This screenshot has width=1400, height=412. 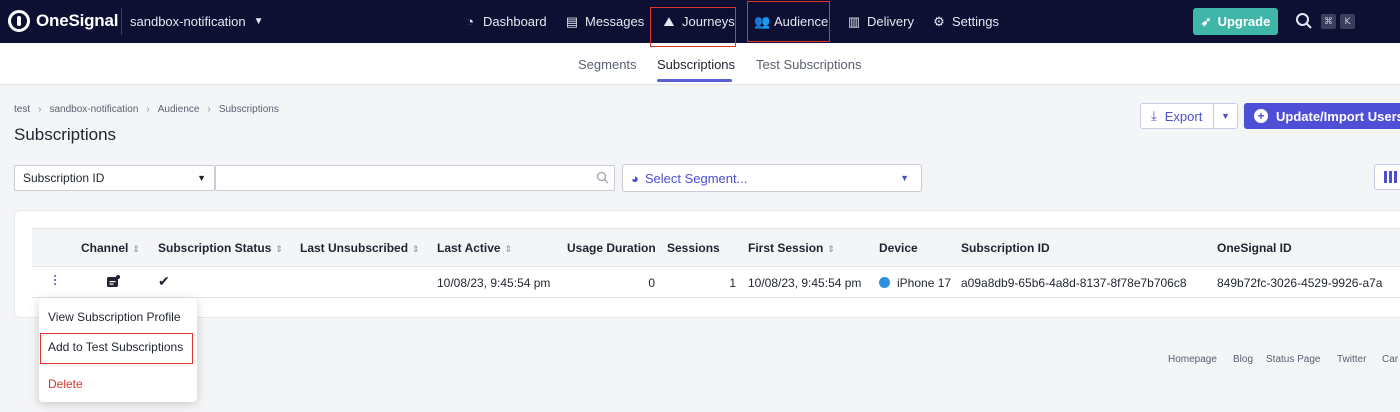 What do you see at coordinates (65, 384) in the screenshot?
I see `menu-item-delete: Delete` at bounding box center [65, 384].